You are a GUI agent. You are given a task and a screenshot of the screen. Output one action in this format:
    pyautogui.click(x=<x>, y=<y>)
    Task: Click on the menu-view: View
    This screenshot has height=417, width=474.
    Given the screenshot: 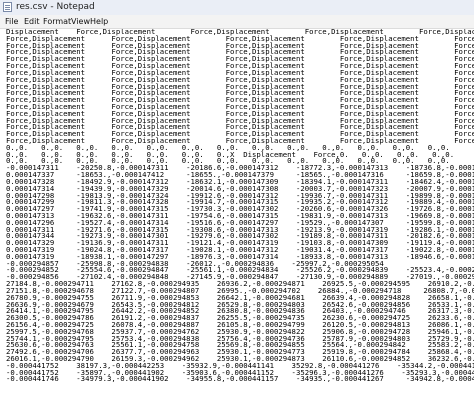 What is the action you would take?
    pyautogui.click(x=80, y=21)
    